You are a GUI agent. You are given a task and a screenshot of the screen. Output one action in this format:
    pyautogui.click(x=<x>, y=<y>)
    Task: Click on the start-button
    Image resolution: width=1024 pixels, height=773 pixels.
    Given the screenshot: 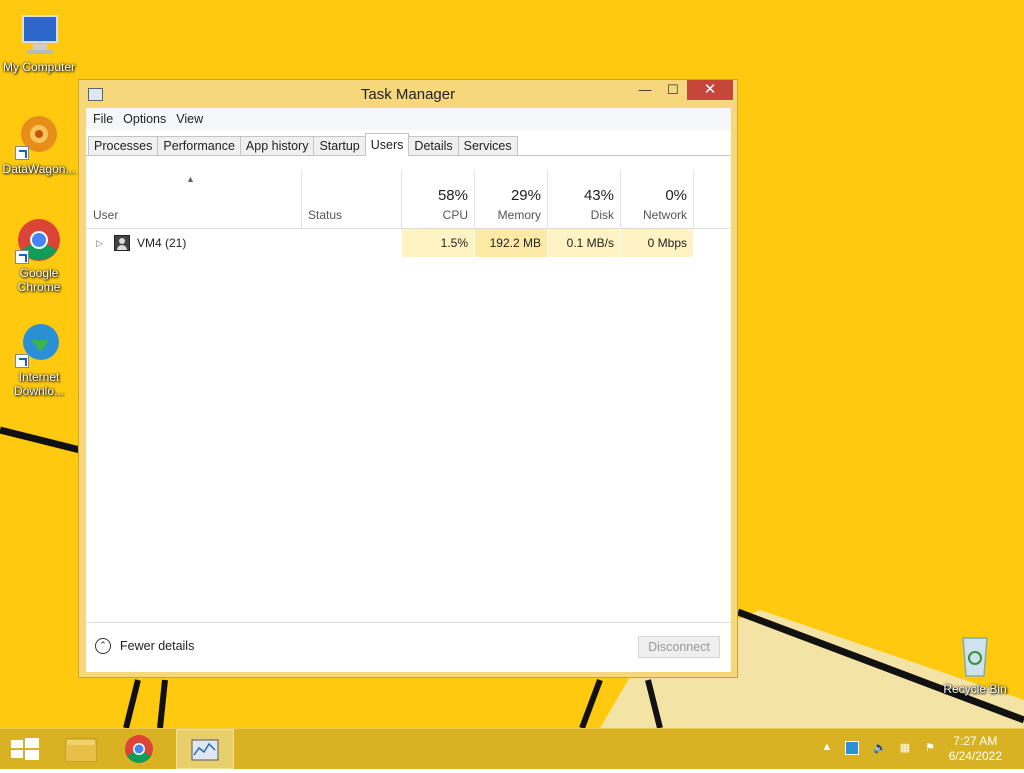 What is the action you would take?
    pyautogui.click(x=25, y=749)
    